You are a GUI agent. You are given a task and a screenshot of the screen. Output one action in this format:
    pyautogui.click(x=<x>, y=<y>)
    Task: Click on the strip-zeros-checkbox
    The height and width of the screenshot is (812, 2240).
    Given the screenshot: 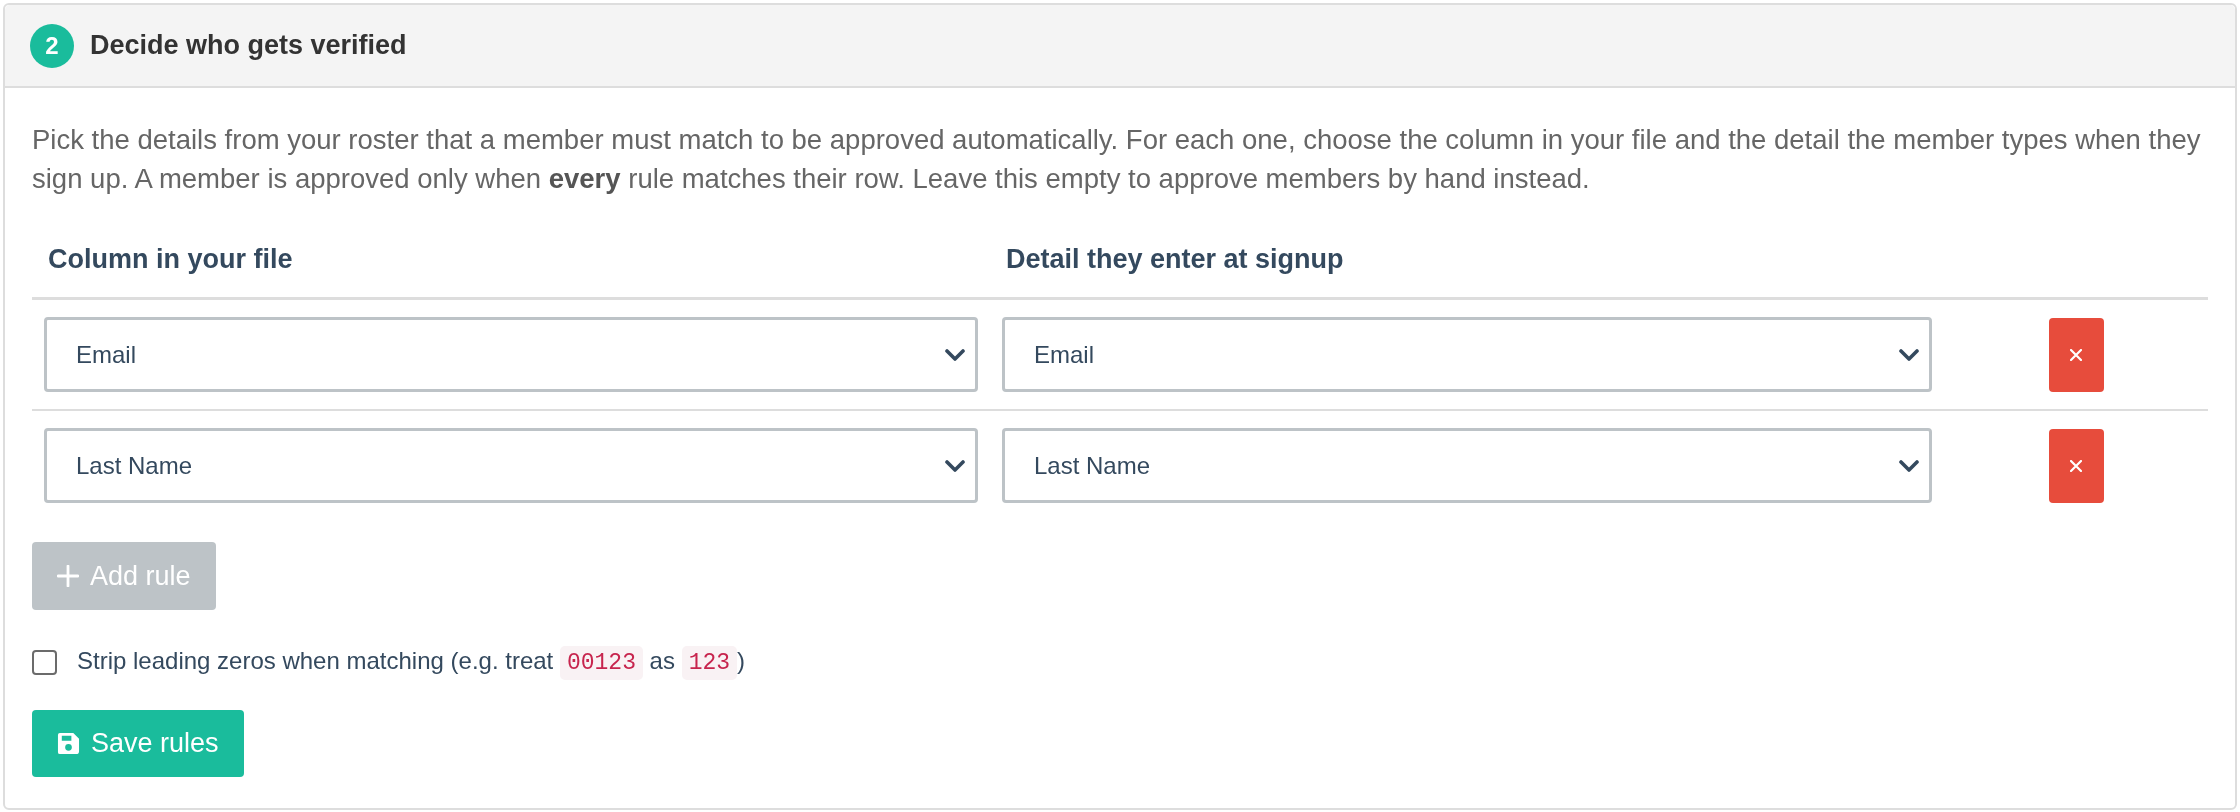 What is the action you would take?
    pyautogui.click(x=44, y=662)
    